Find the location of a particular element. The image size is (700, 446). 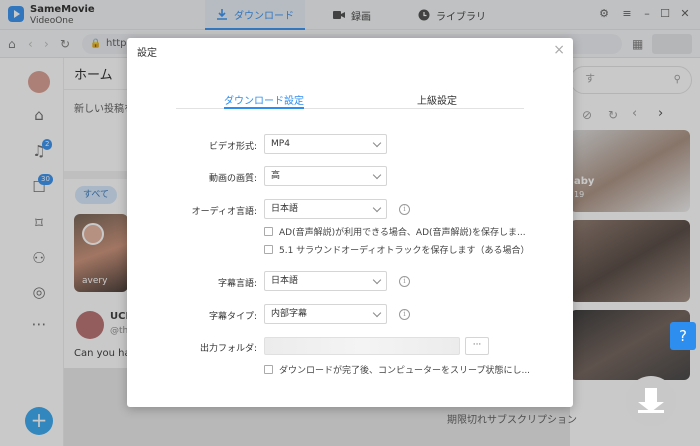

surround-label: 5.1 サラウンドオーディオトラックを保存します（ある場合） is located at coordinates (404, 251).